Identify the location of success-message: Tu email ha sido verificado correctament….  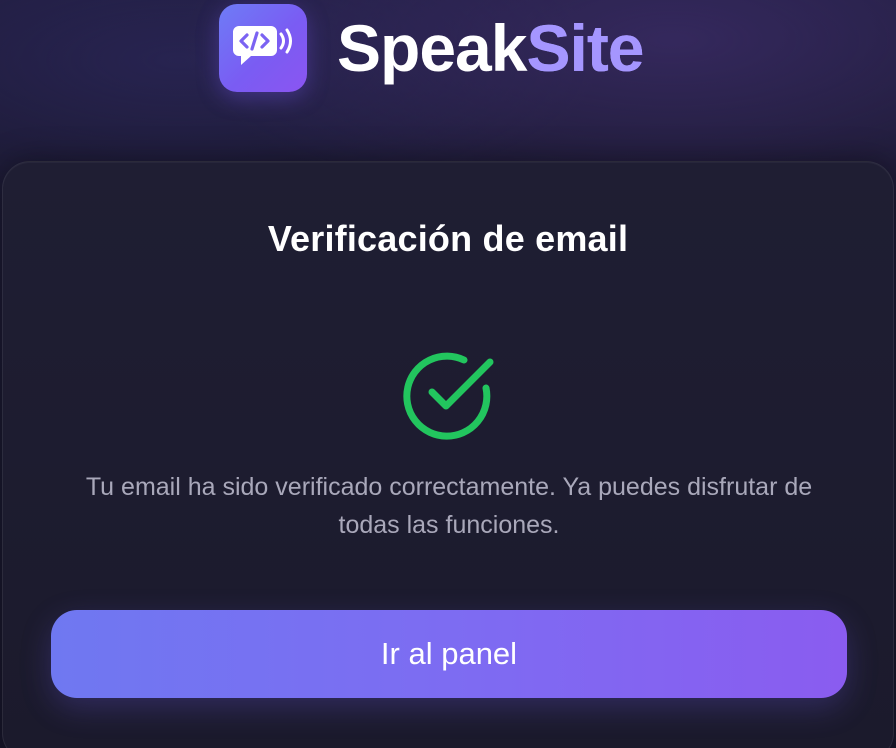
(449, 506).